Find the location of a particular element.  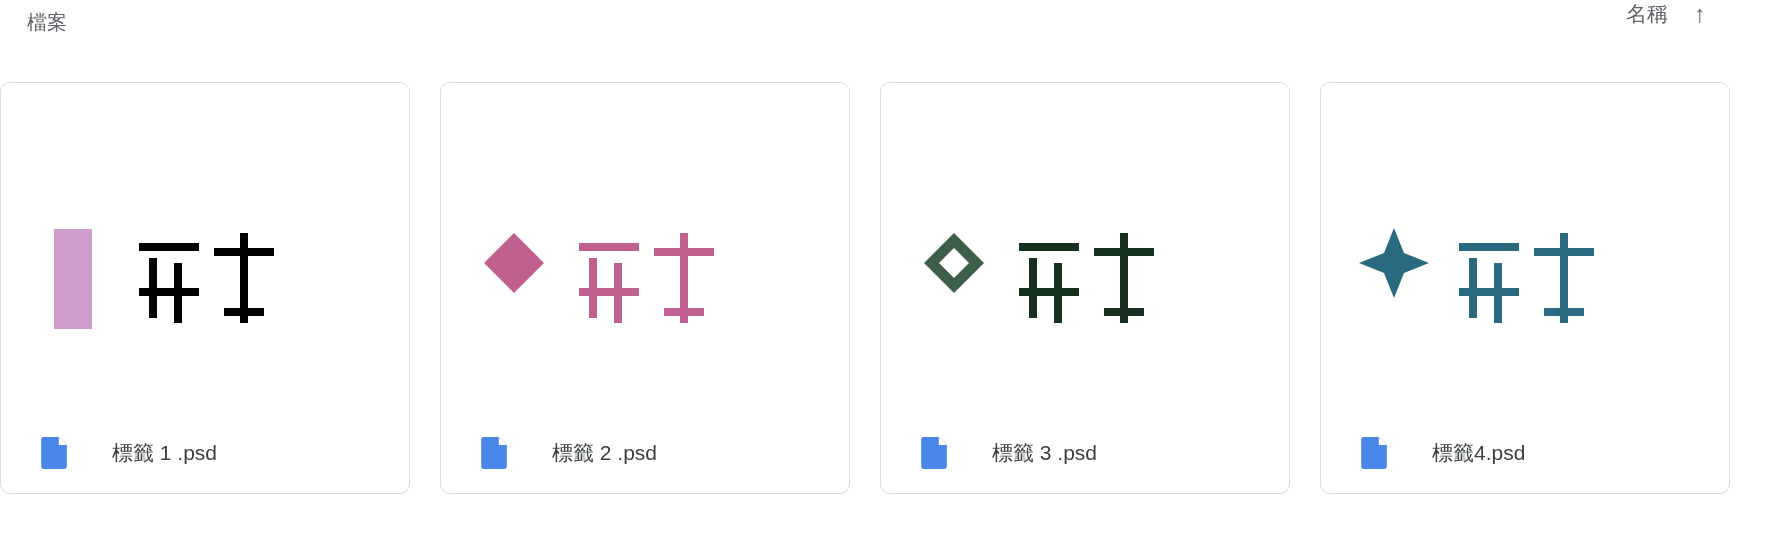

file-name: 標籤 3 .psd is located at coordinates (1045, 453).